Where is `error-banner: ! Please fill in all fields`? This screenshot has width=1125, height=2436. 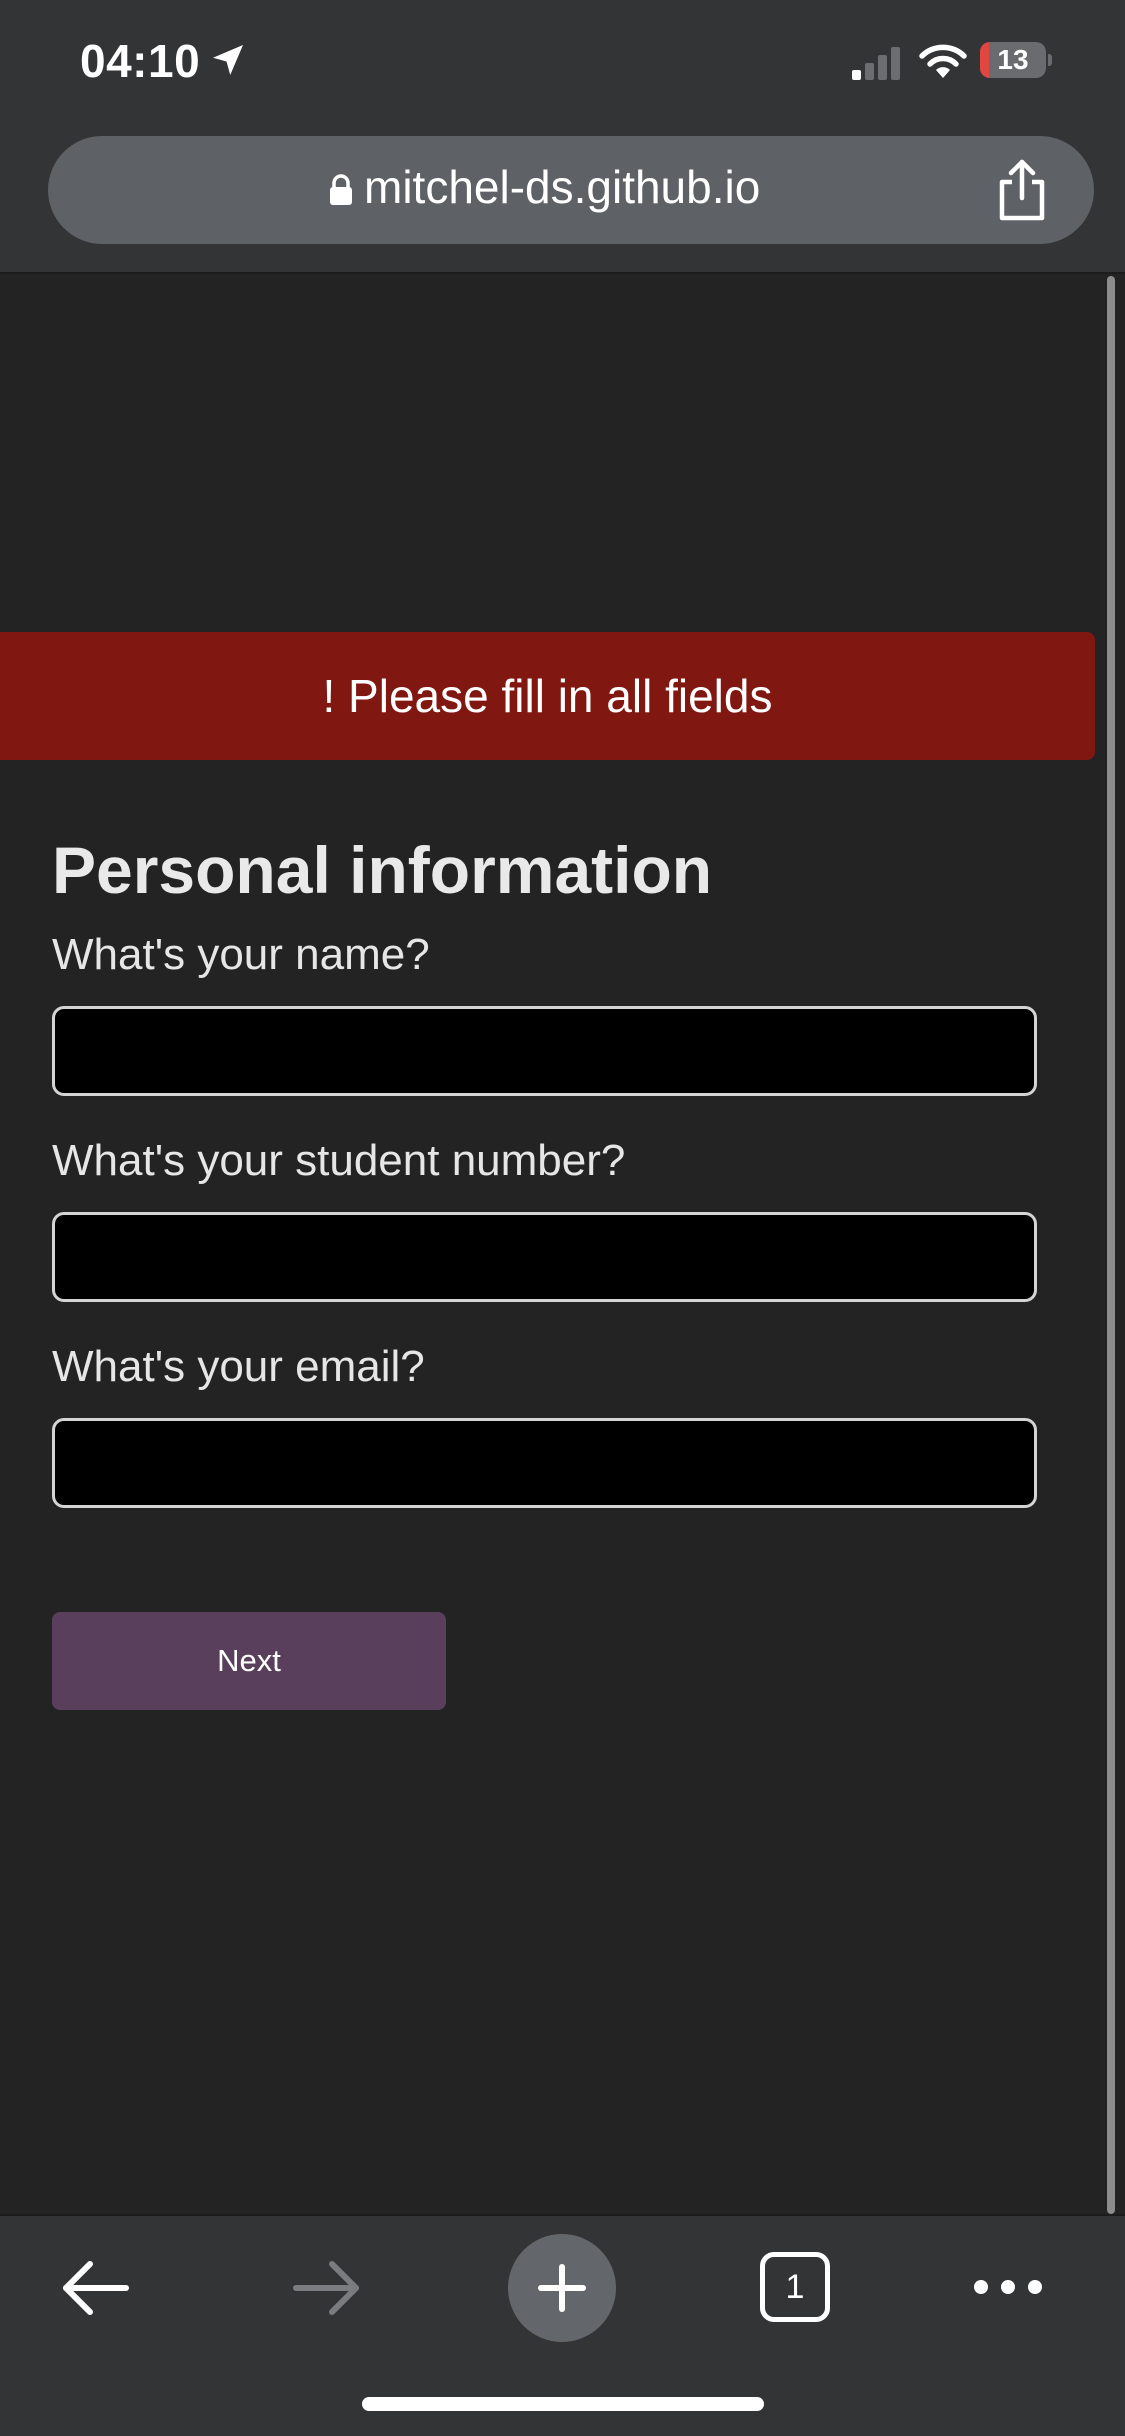 error-banner: ! Please fill in all fields is located at coordinates (547, 696).